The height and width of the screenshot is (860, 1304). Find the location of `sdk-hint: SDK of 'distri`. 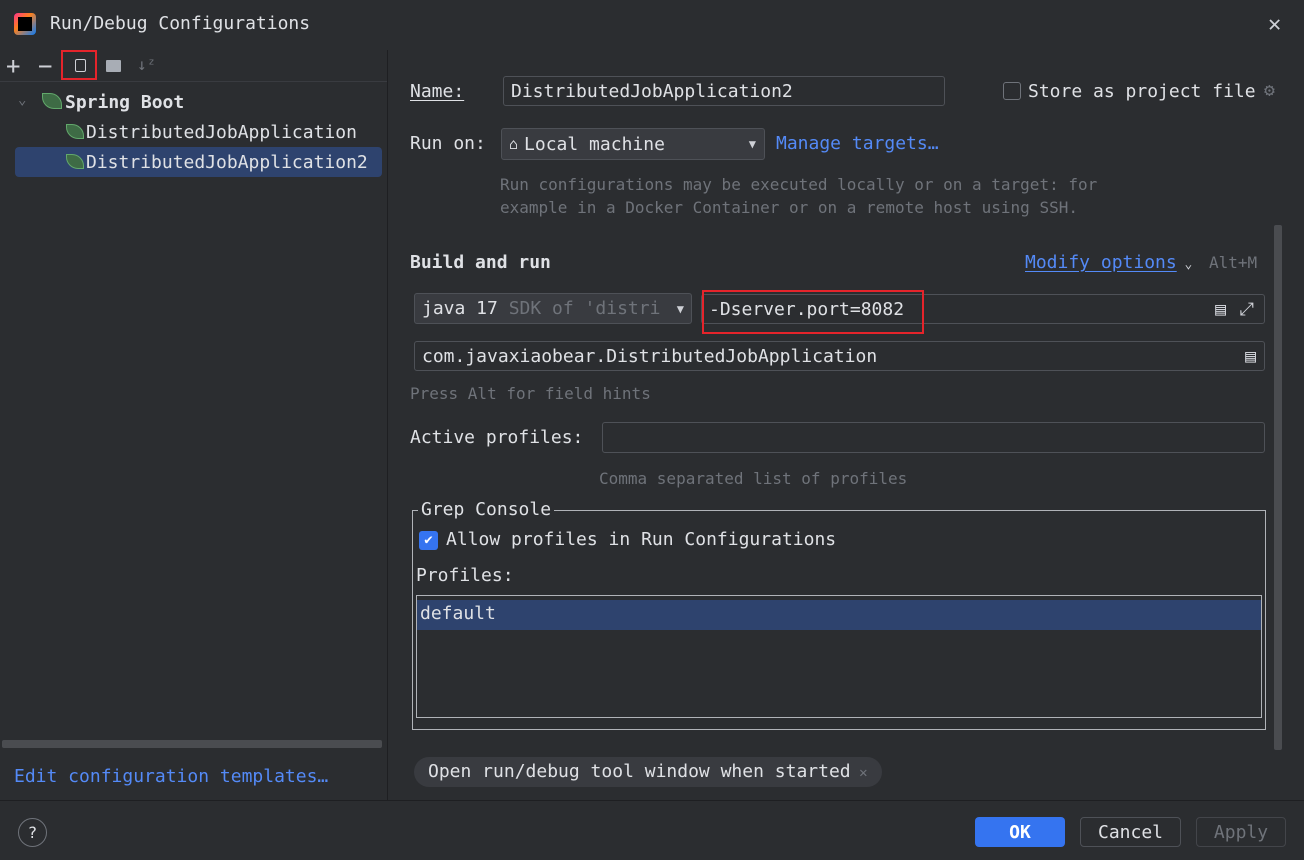

sdk-hint: SDK of 'distri is located at coordinates (584, 308).